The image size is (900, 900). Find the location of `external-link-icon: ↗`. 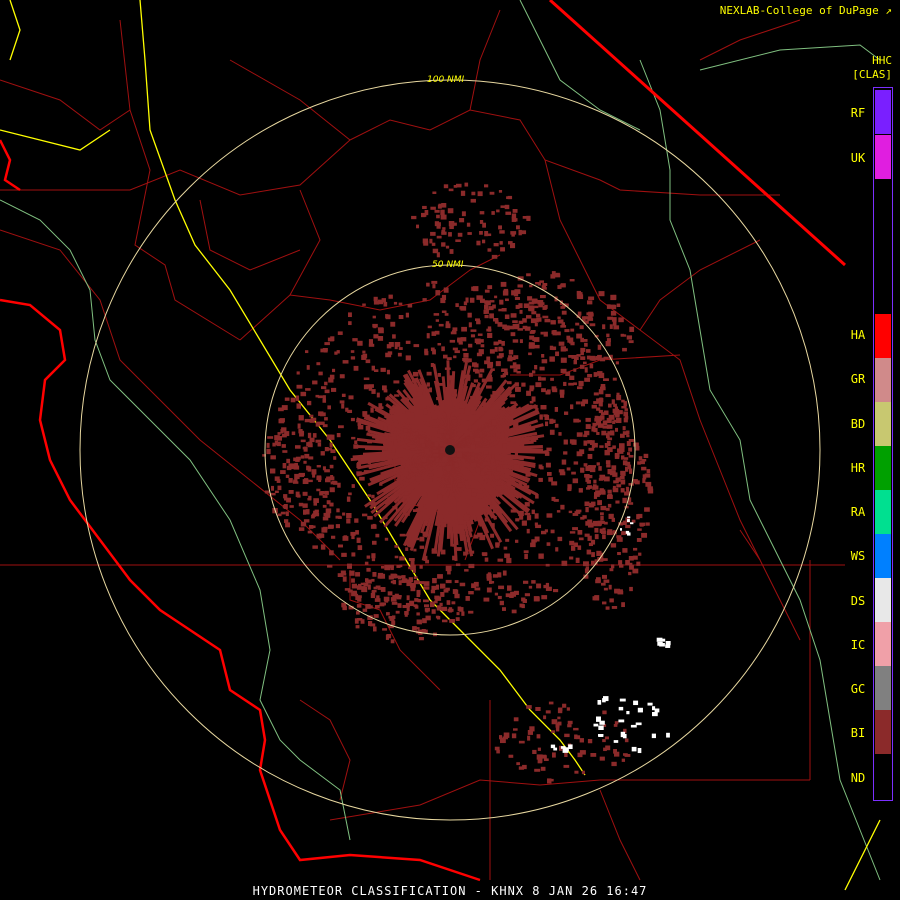

external-link-icon: ↗ is located at coordinates (888, 10).